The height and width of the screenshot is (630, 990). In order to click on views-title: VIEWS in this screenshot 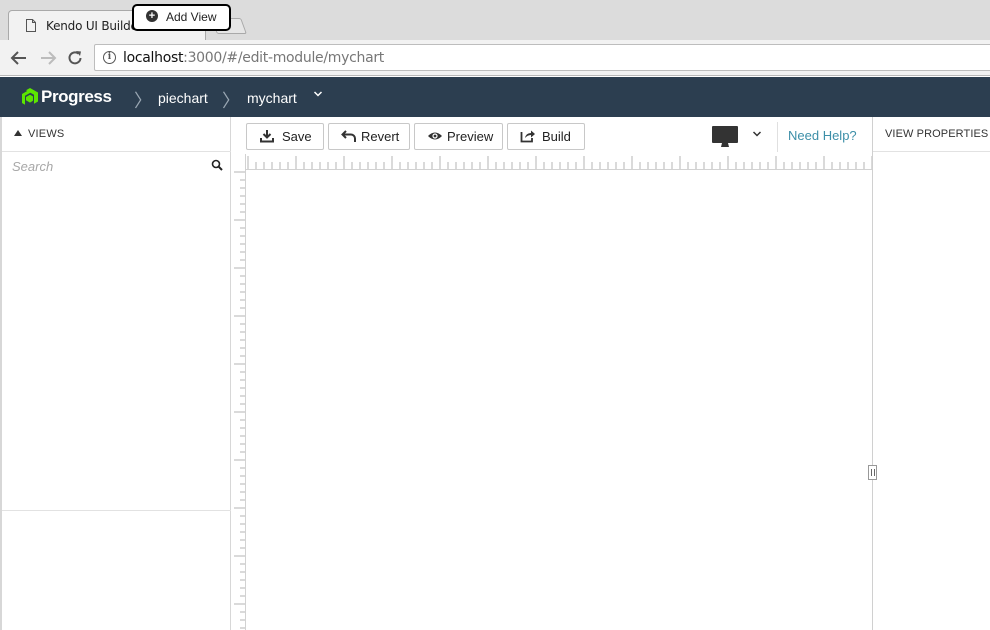, I will do `click(46, 134)`.